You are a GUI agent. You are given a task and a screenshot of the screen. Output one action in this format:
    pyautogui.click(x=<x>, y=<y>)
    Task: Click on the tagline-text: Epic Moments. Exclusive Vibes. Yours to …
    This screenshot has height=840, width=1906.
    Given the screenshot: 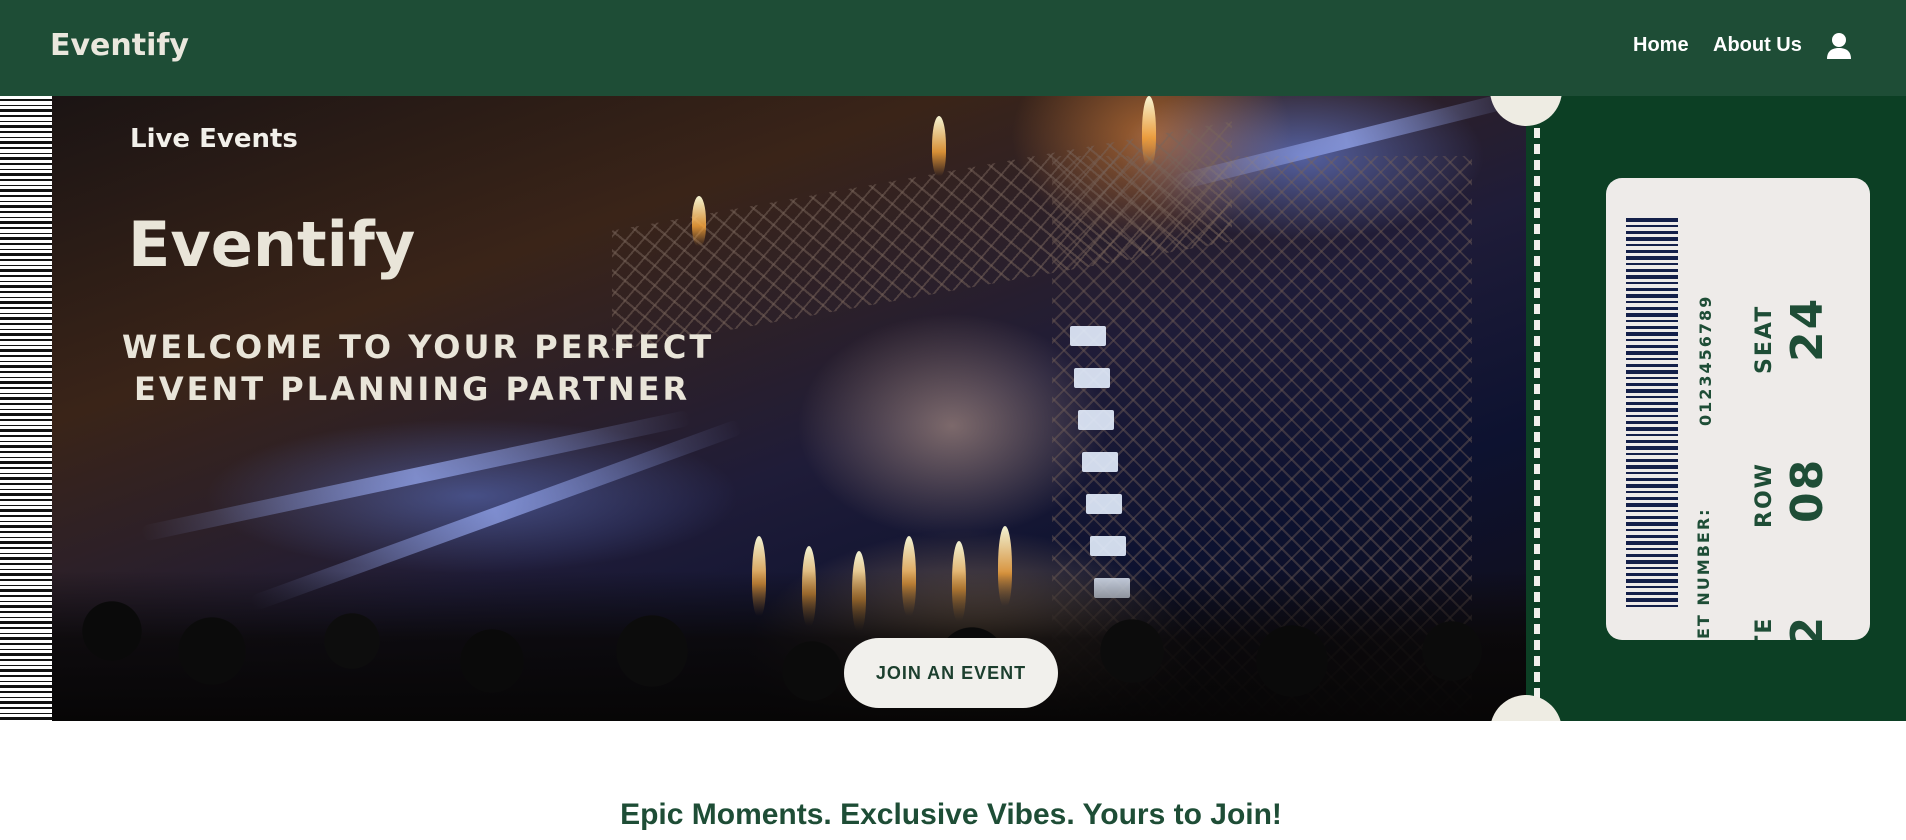 What is the action you would take?
    pyautogui.click(x=951, y=814)
    